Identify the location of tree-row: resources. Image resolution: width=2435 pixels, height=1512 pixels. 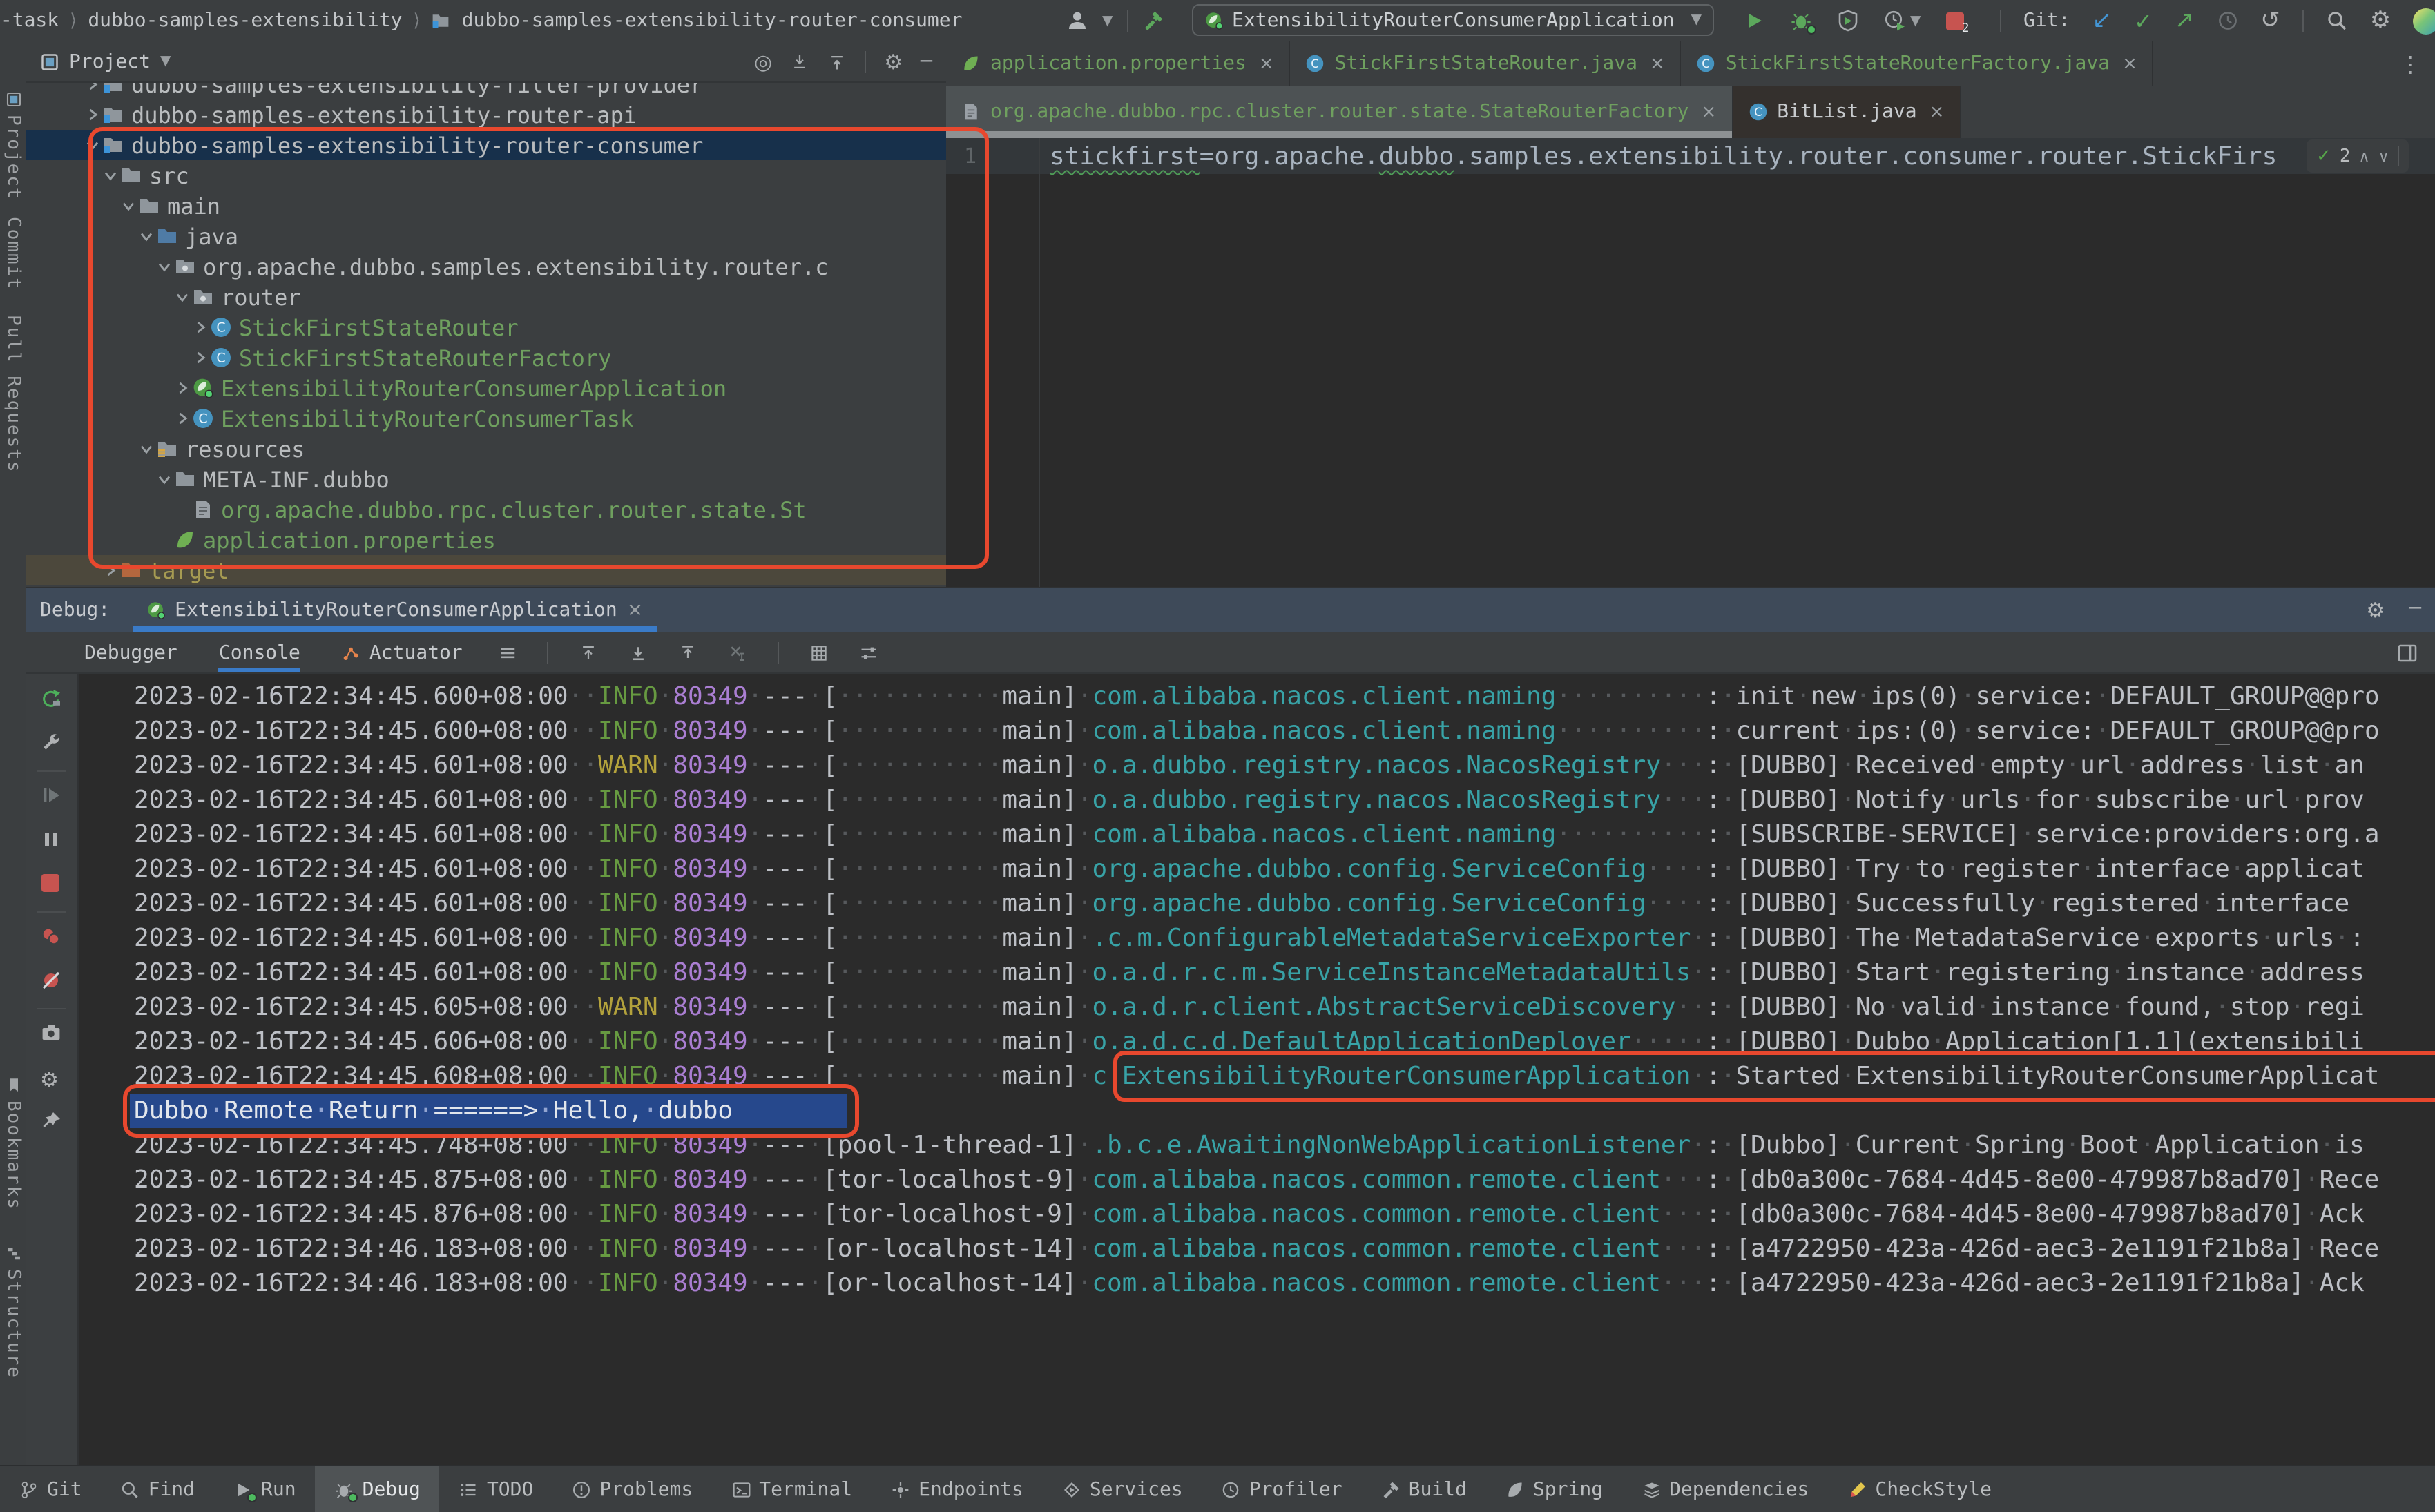
(486, 449).